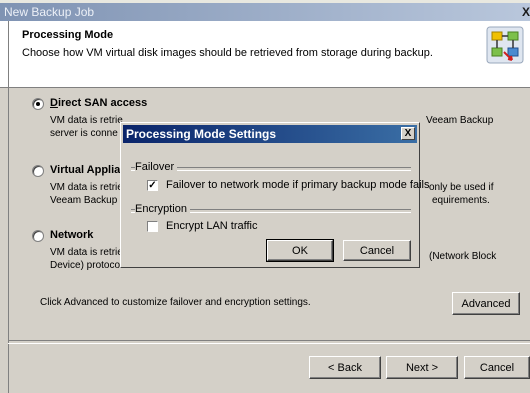 The height and width of the screenshot is (393, 530). Describe the element at coordinates (84, 133) in the screenshot. I see `option-desc-direct-san-2: server is conne` at that location.